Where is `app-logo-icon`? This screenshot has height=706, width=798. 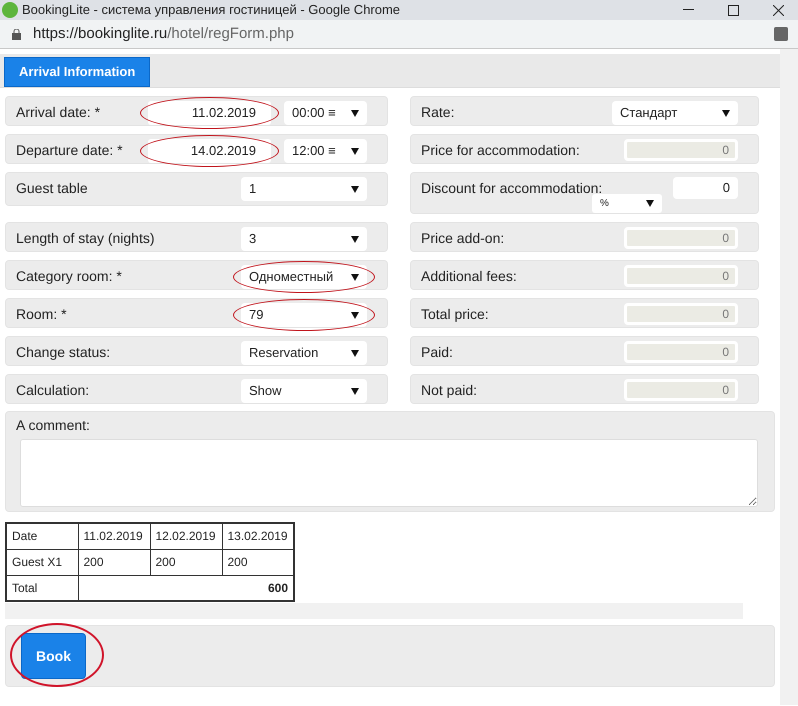
app-logo-icon is located at coordinates (10, 10).